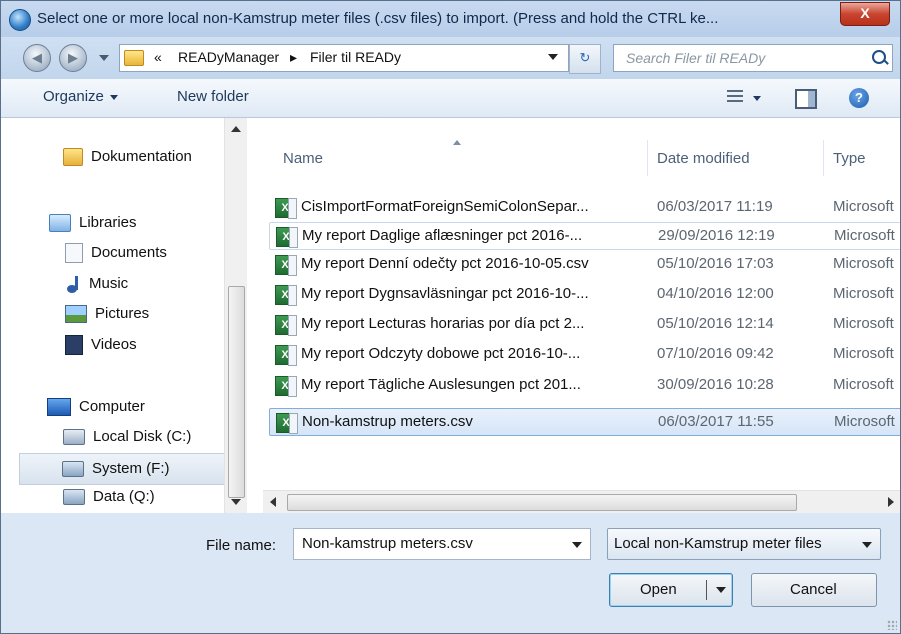  I want to click on file-date: 05/10/2016 17:03, so click(715, 263).